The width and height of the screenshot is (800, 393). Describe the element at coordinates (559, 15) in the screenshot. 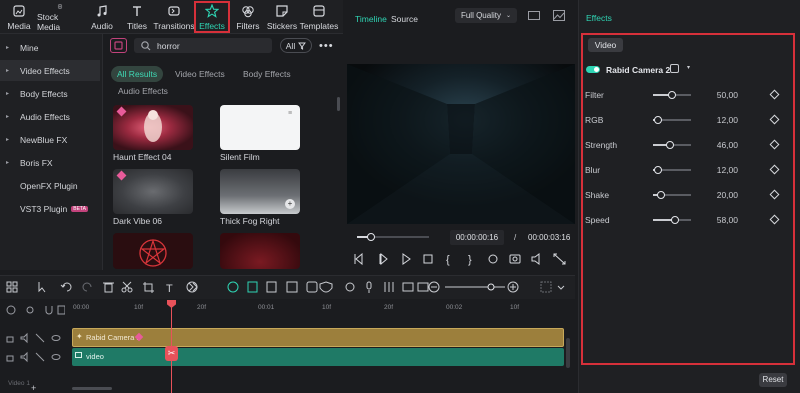

I see `snapshot-image-icon` at that location.